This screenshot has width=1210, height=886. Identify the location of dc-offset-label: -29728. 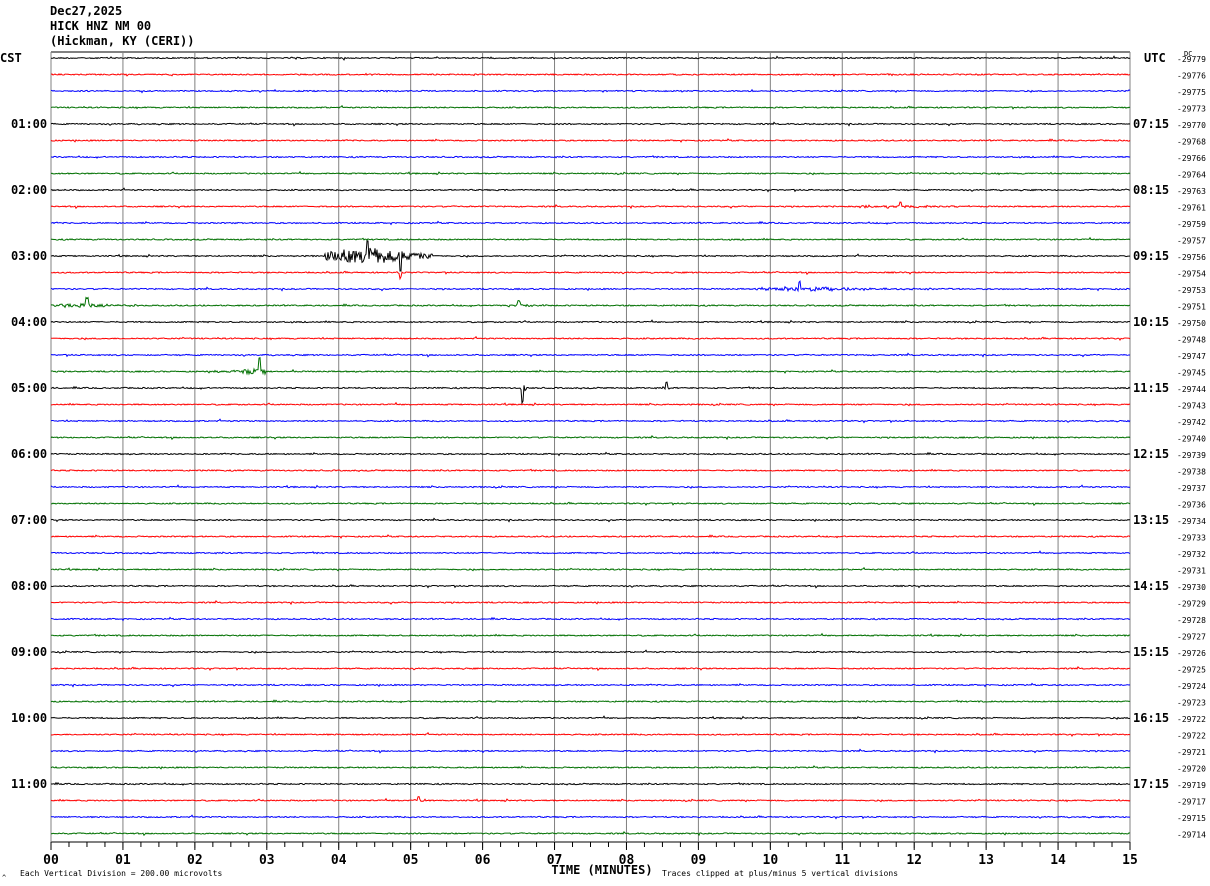
(1191, 620).